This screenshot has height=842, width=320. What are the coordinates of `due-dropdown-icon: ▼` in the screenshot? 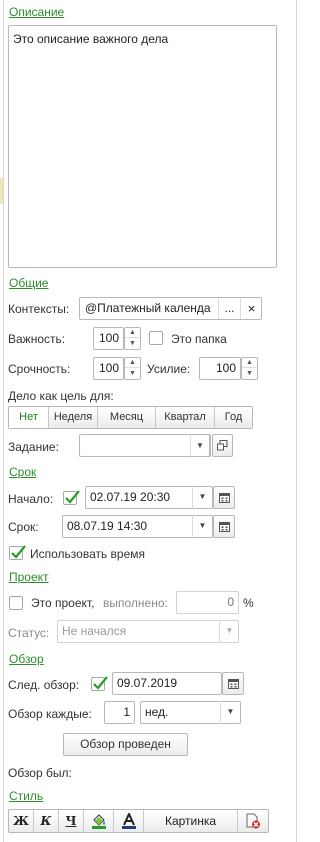 It's located at (202, 526).